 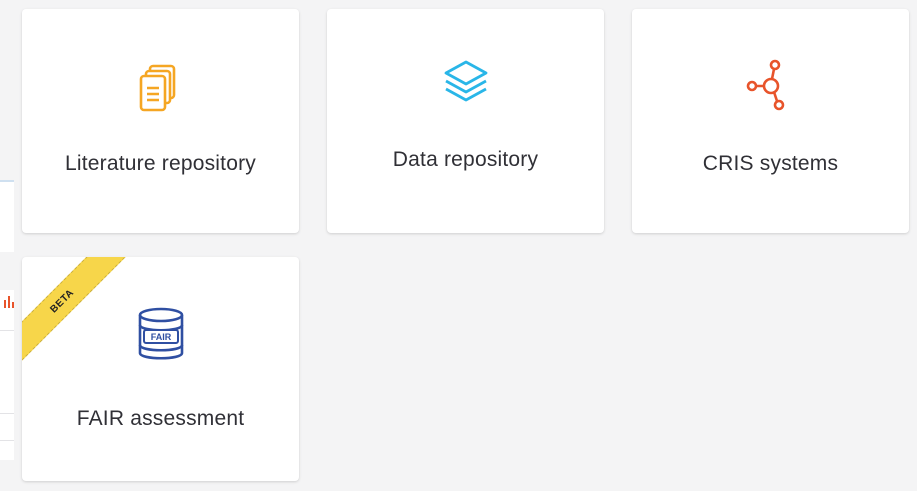 I want to click on card-fair-assessment: BETA FAIR FAIR assessment, so click(x=160, y=369).